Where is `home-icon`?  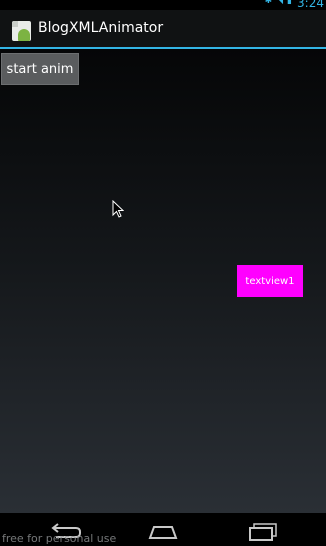
home-icon is located at coordinates (163, 531).